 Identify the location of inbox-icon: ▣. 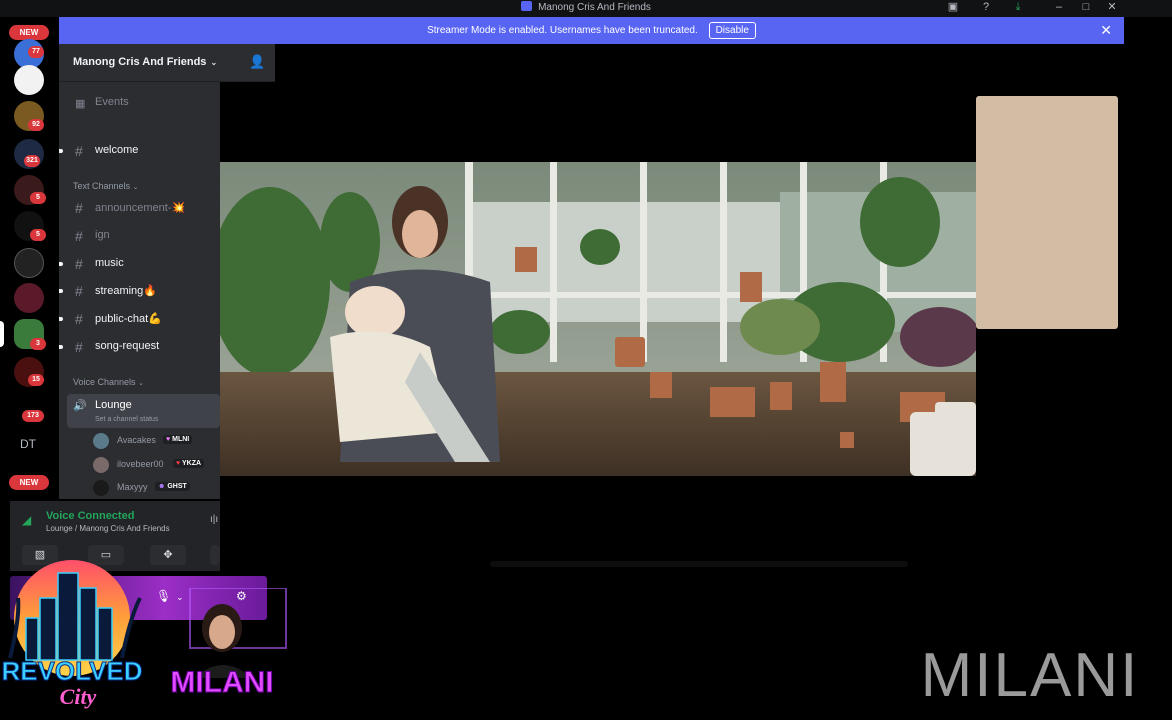
(953, 7).